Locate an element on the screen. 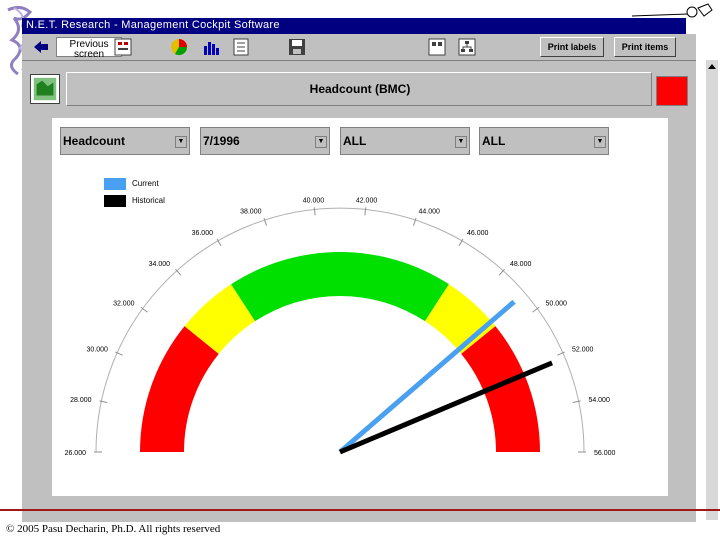  hierarchy-icon is located at coordinates (467, 47).